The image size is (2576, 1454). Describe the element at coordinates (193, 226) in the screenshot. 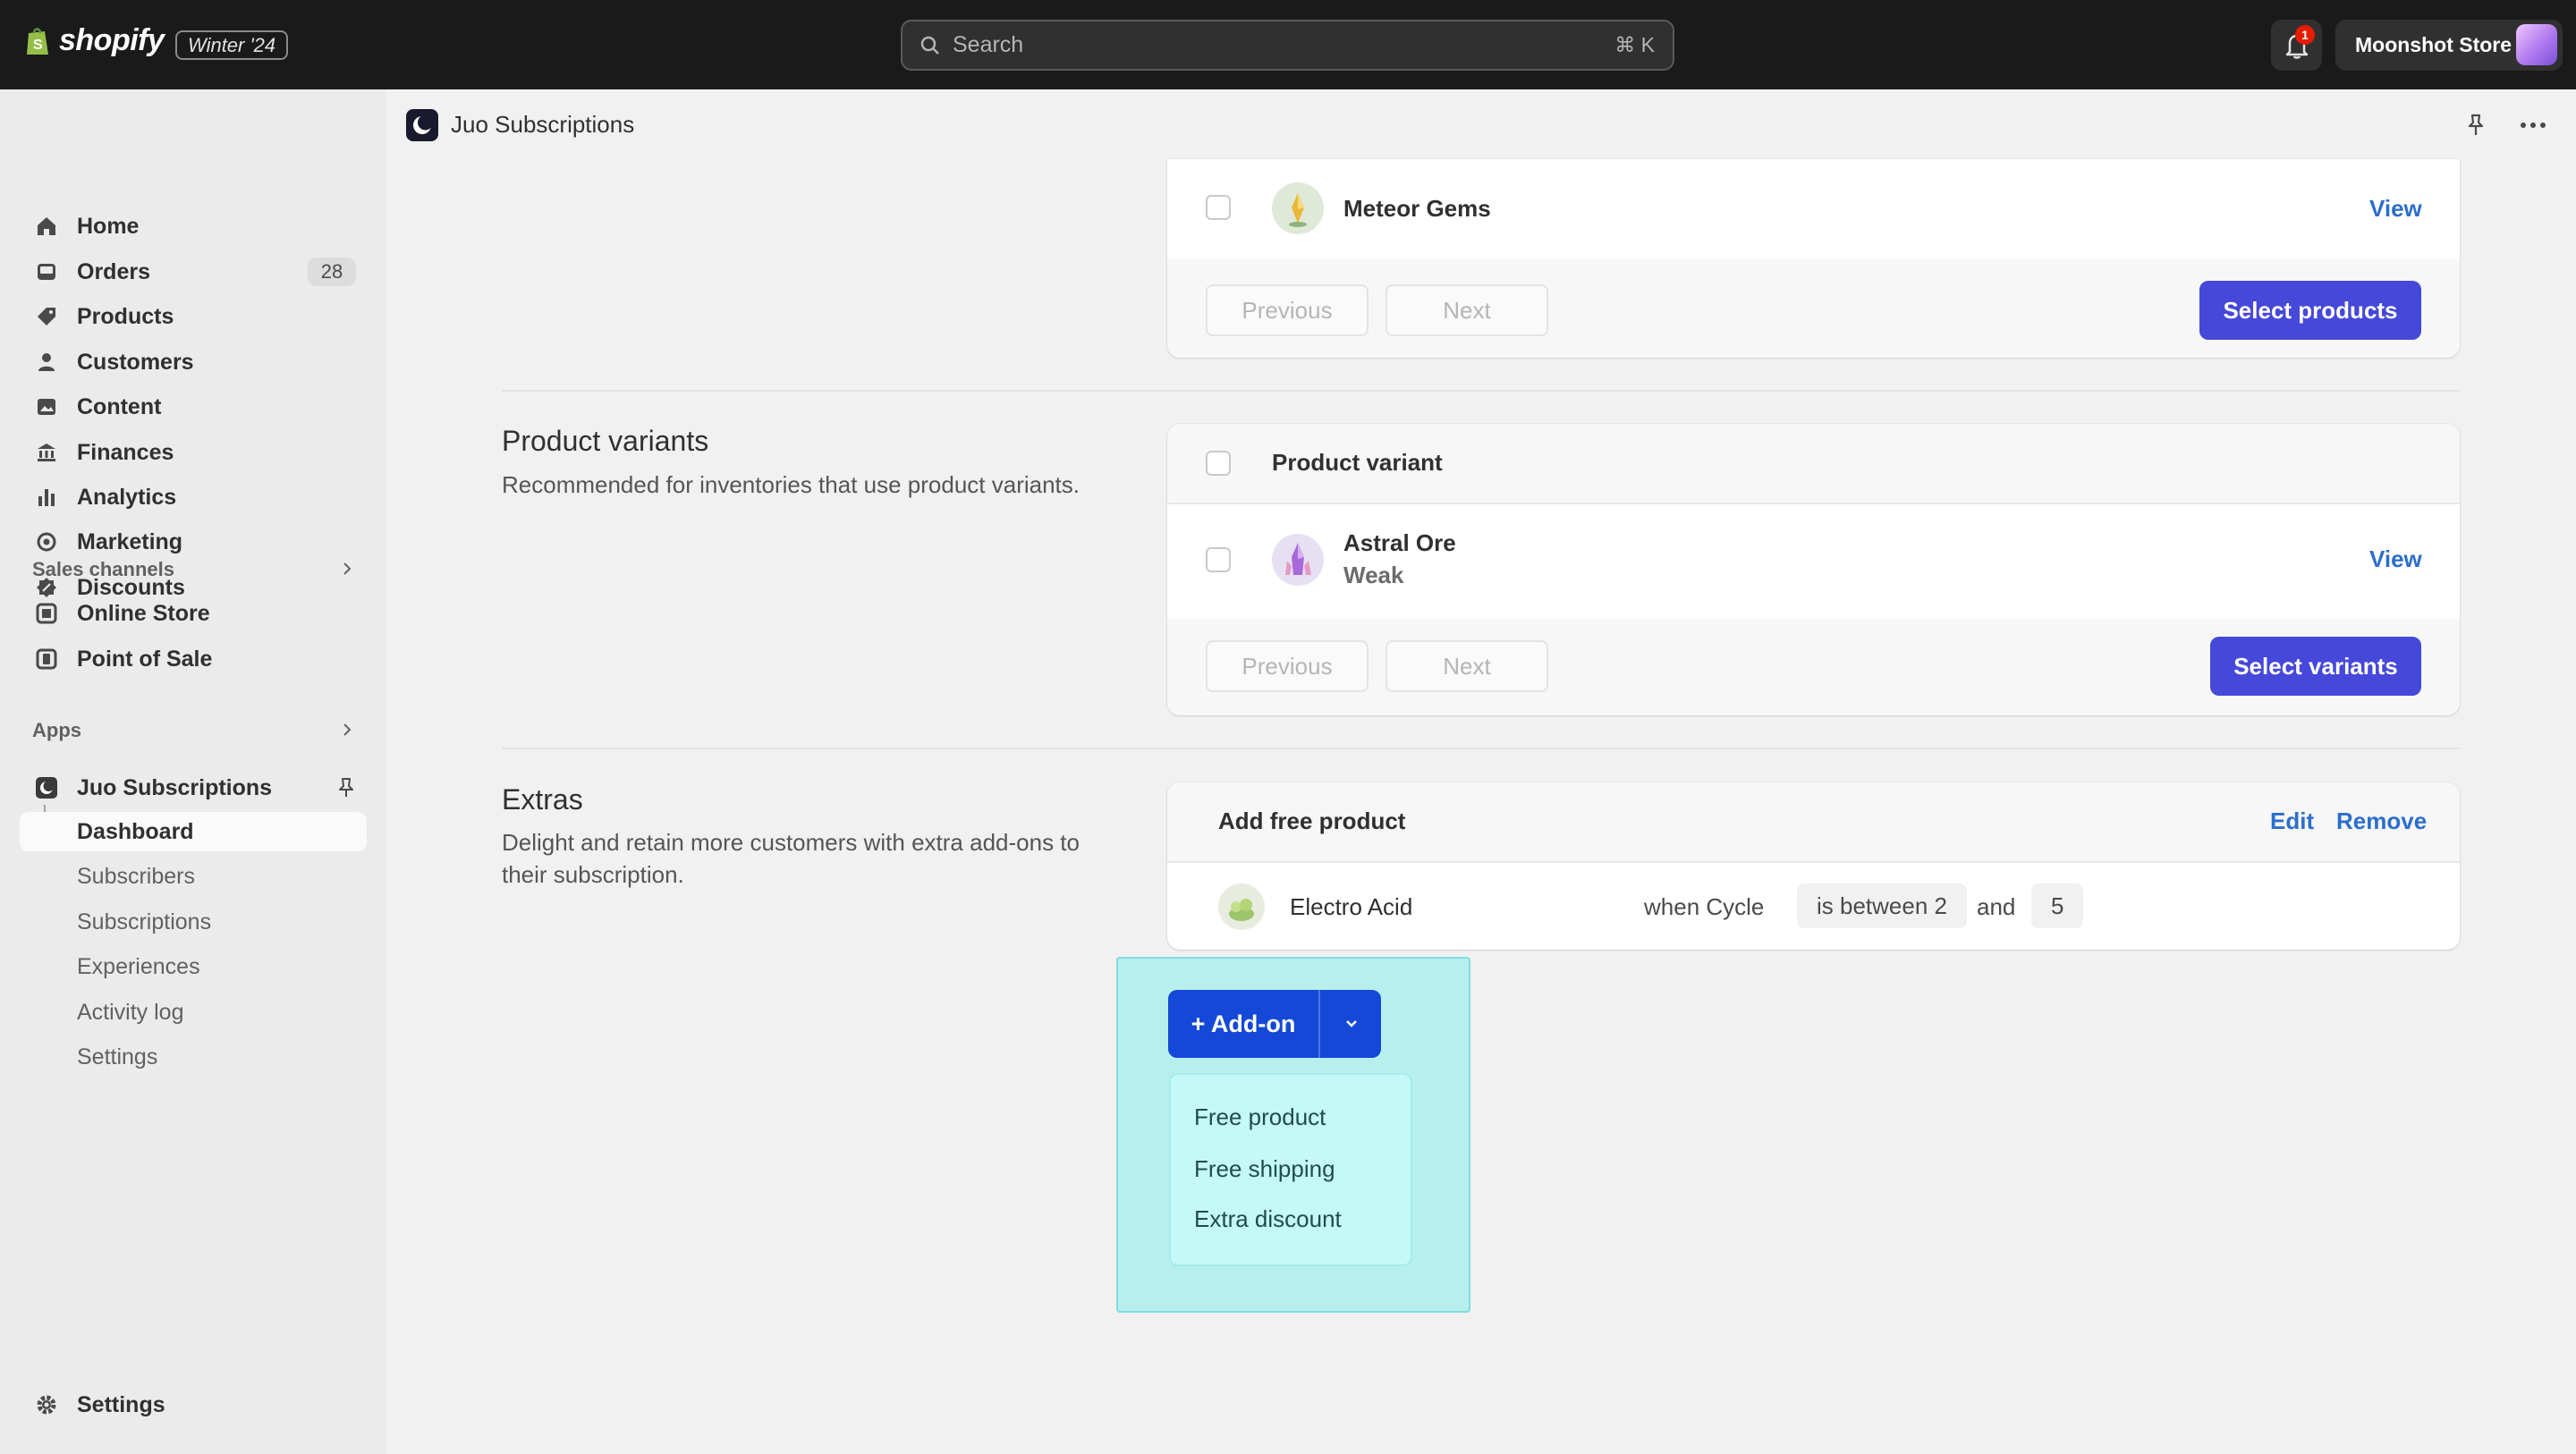

I see `sidebar-item-home: Home` at that location.